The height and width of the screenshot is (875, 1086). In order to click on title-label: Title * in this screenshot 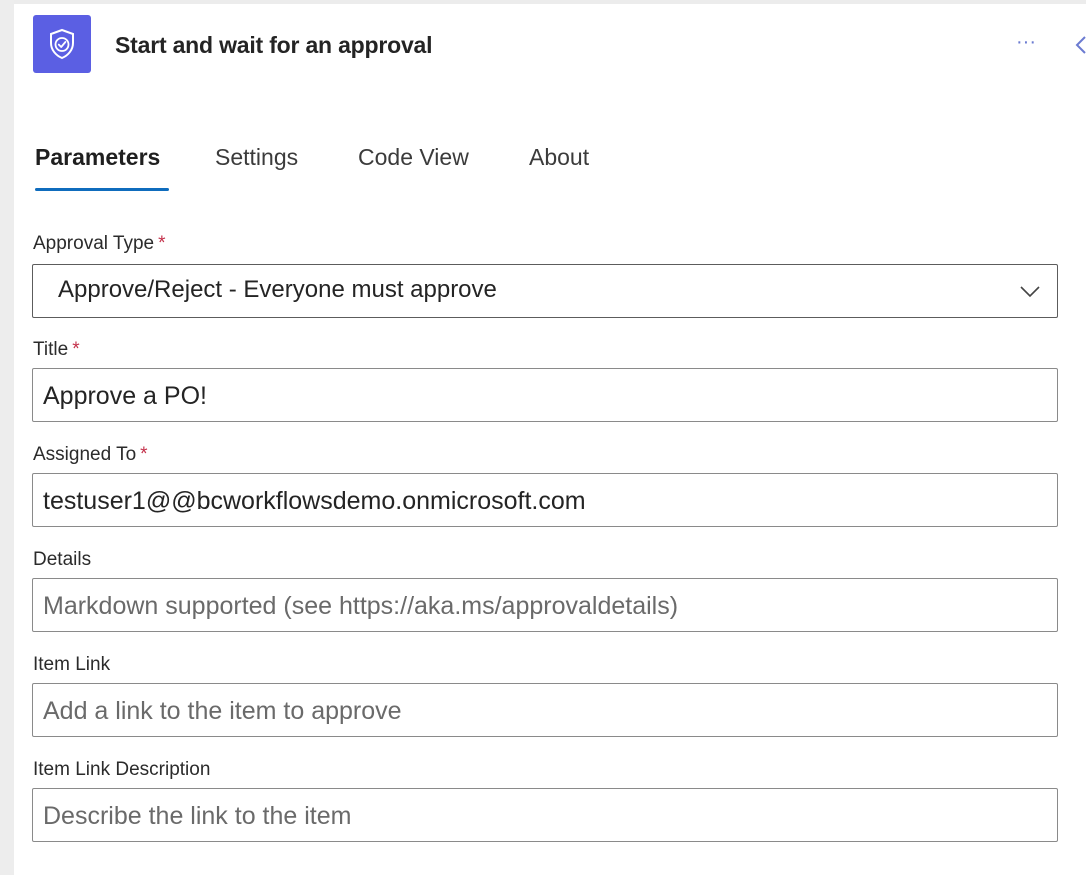, I will do `click(56, 350)`.